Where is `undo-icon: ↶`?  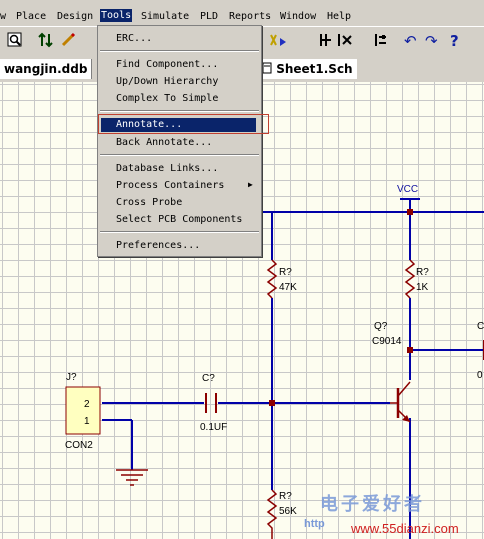
undo-icon: ↶ is located at coordinates (410, 41).